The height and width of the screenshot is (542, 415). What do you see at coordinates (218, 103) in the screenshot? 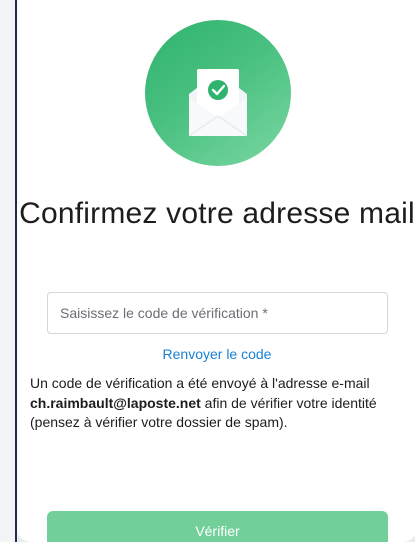
I see `envelope-illustration` at bounding box center [218, 103].